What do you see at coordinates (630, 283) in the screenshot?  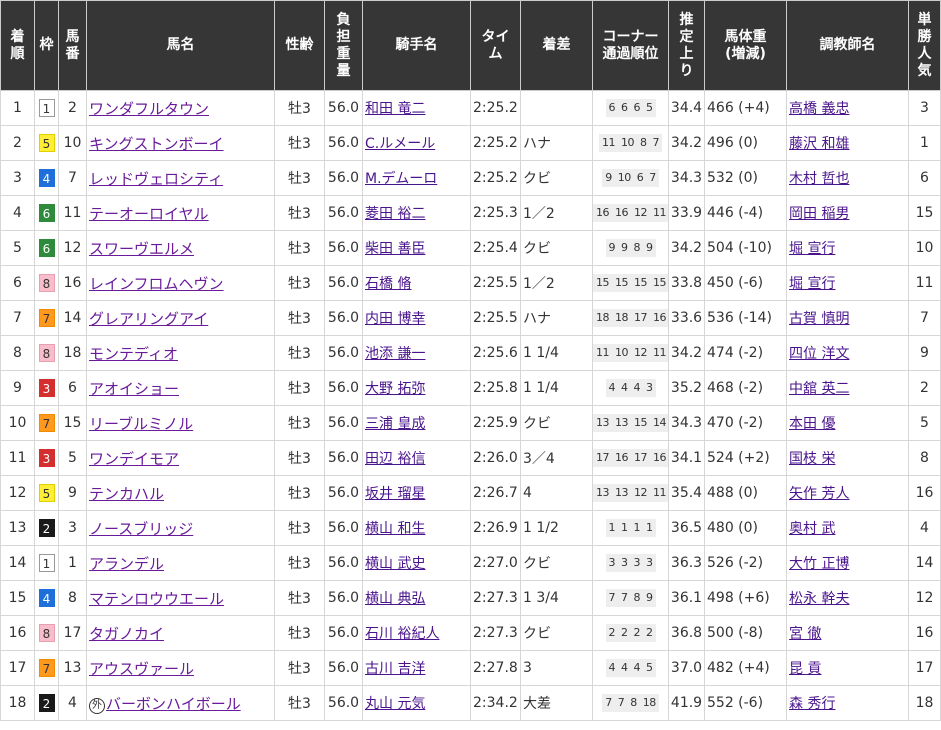 I see `corner-positions: 15 15 15 15` at bounding box center [630, 283].